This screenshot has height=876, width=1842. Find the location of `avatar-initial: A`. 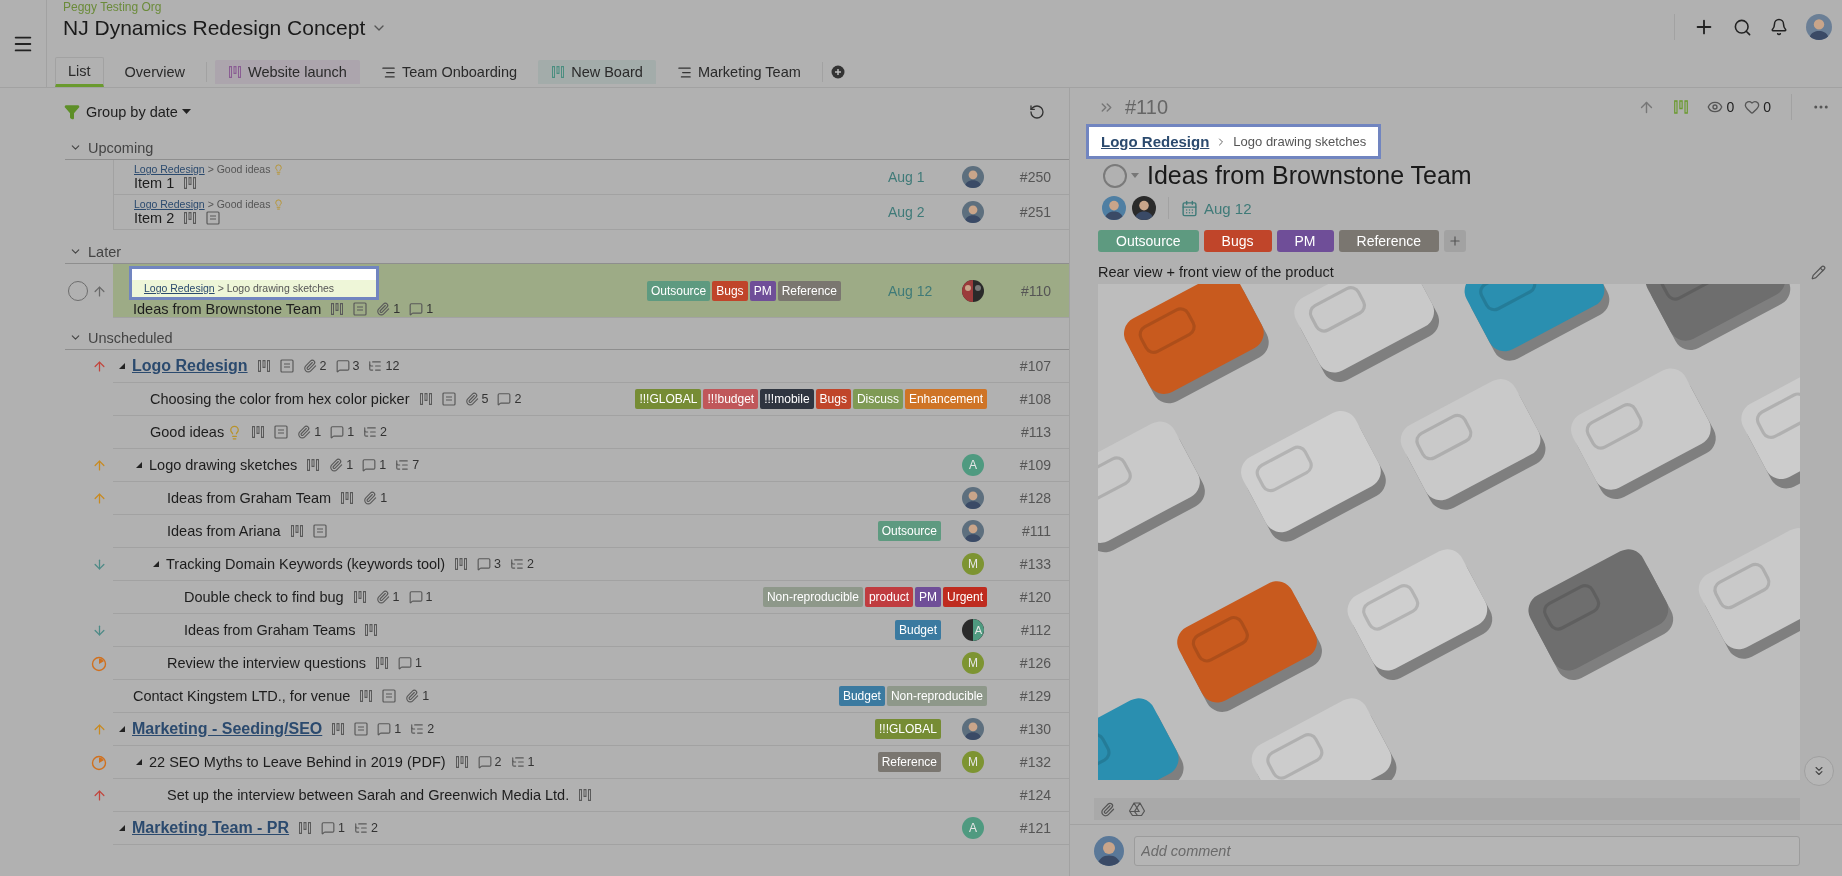

avatar-initial: A is located at coordinates (973, 465).